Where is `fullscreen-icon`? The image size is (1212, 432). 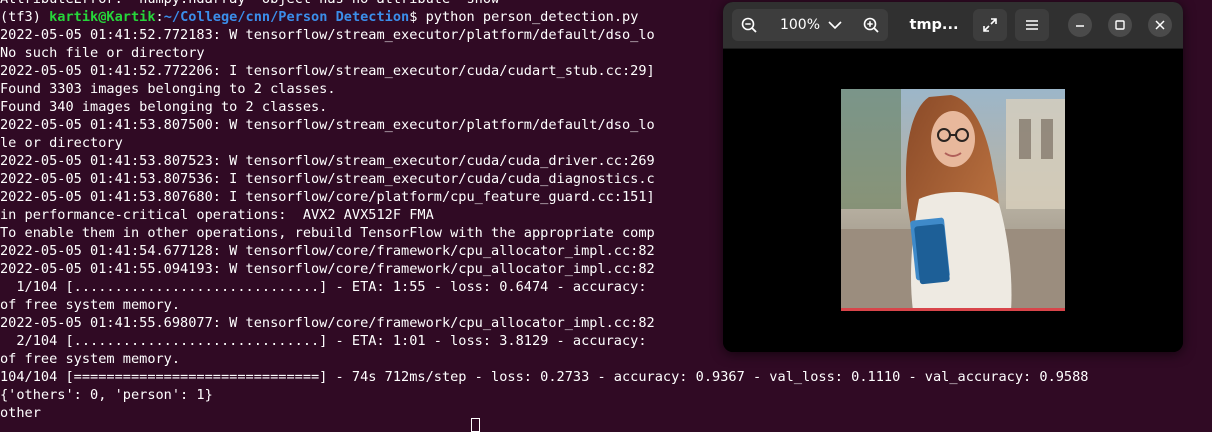
fullscreen-icon is located at coordinates (990, 25).